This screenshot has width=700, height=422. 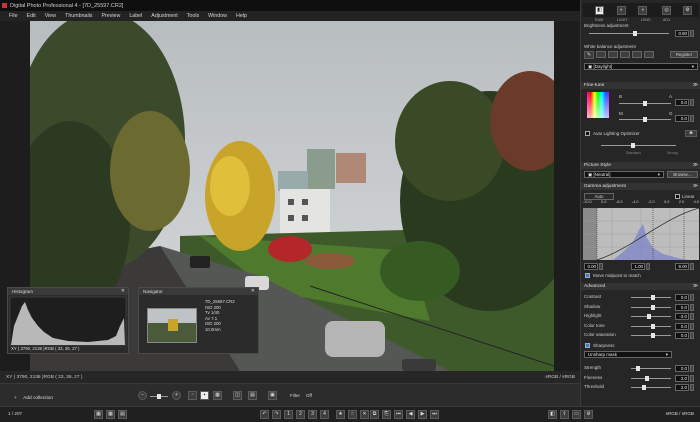 What do you see at coordinates (624, 174) in the screenshot?
I see `picstyle-select: ▣ [Neutral] ▾` at bounding box center [624, 174].